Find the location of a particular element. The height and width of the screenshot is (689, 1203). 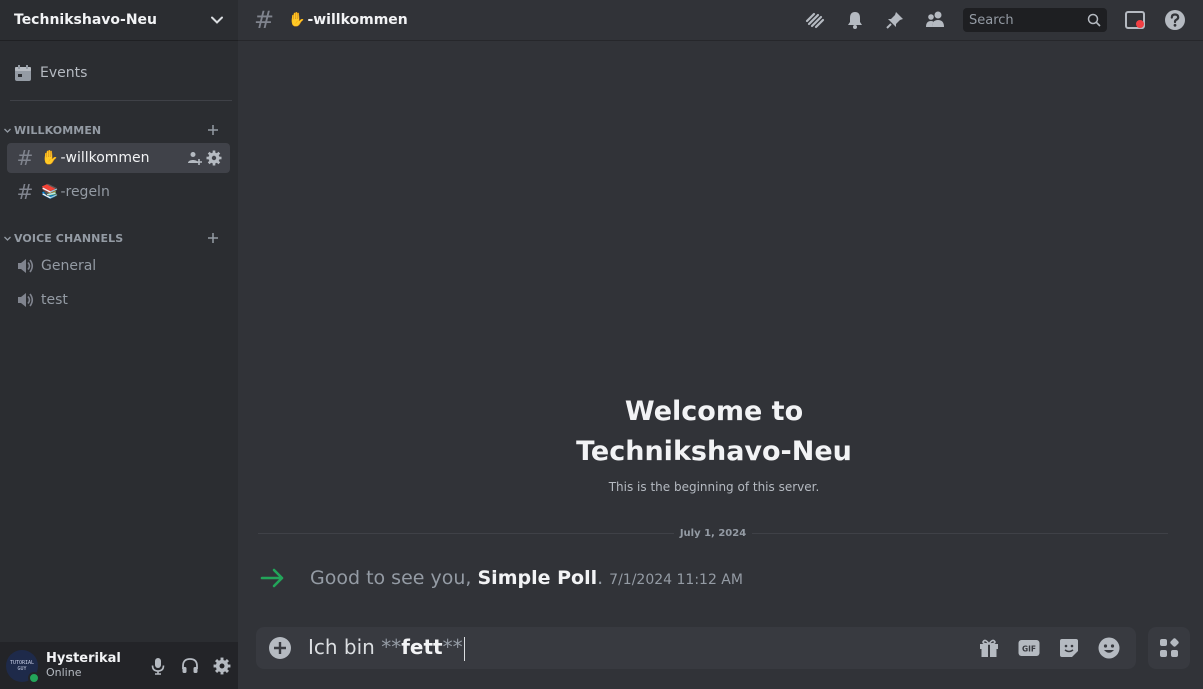

join-message-suffix: . is located at coordinates (600, 578).